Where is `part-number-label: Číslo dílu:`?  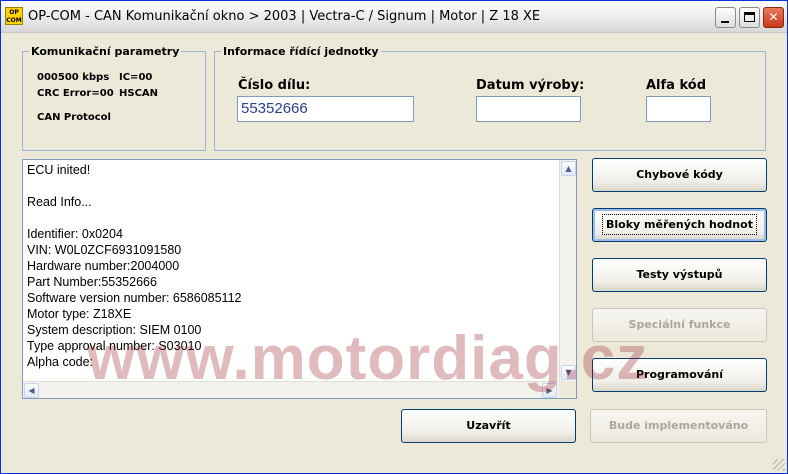
part-number-label: Číslo dílu: is located at coordinates (274, 85).